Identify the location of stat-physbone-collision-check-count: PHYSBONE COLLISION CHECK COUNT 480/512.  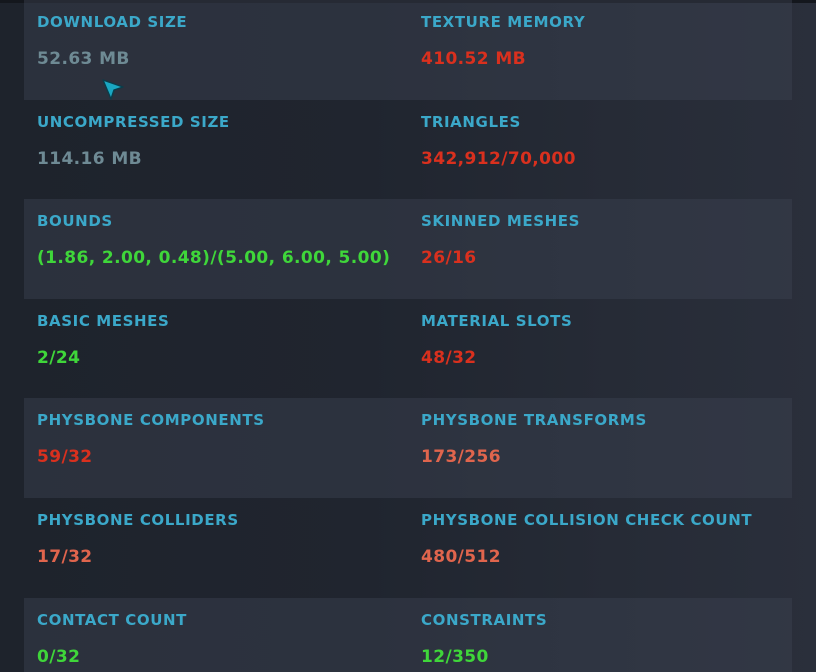
(606, 548).